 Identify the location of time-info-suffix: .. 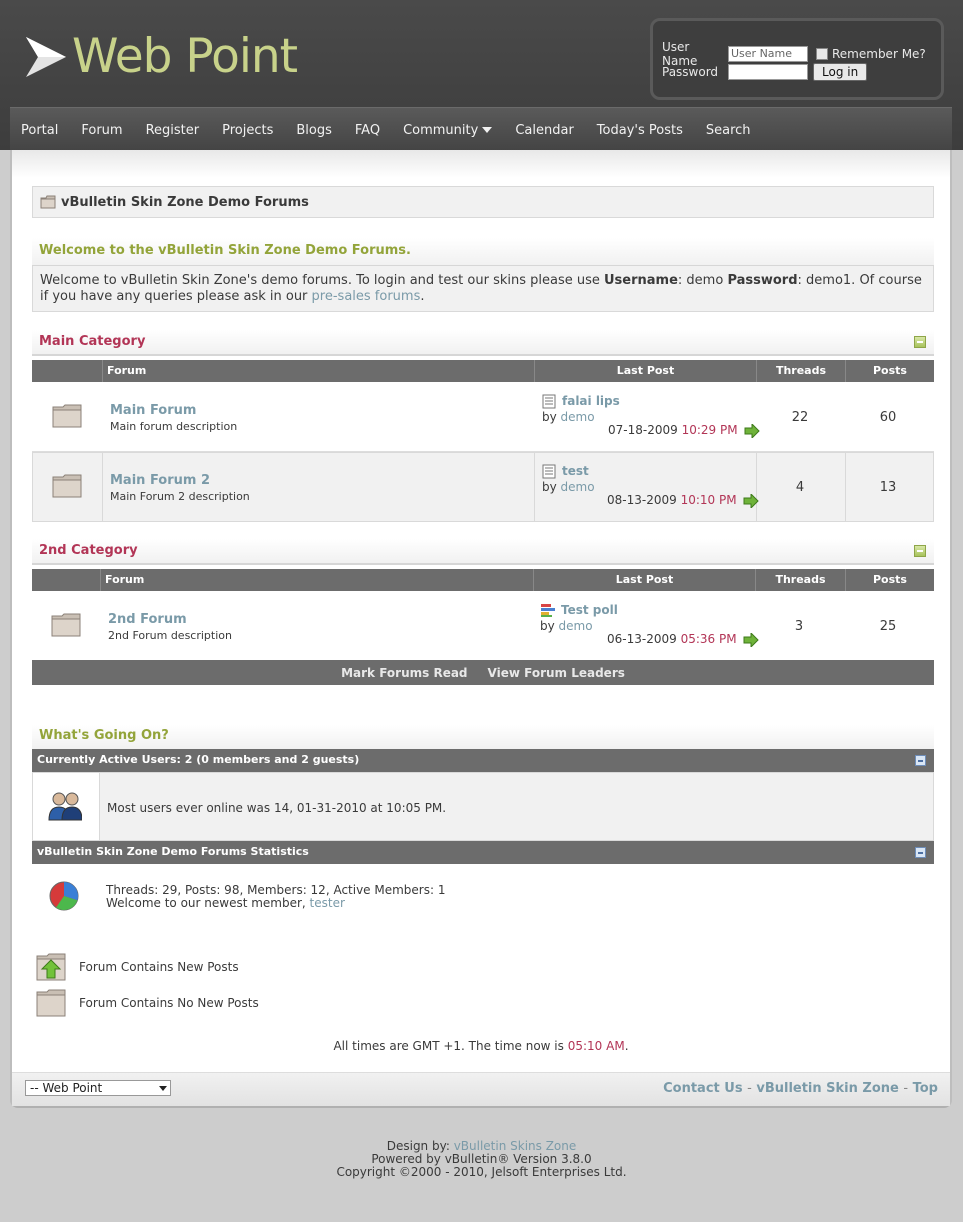
(626, 1046).